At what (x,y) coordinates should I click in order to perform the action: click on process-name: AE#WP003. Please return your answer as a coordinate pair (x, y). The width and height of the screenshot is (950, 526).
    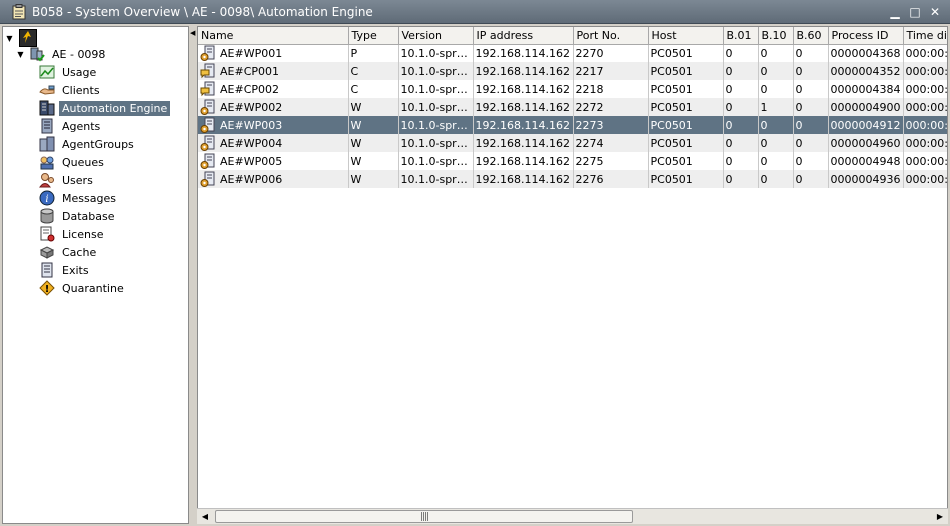
    Looking at the image, I should click on (251, 125).